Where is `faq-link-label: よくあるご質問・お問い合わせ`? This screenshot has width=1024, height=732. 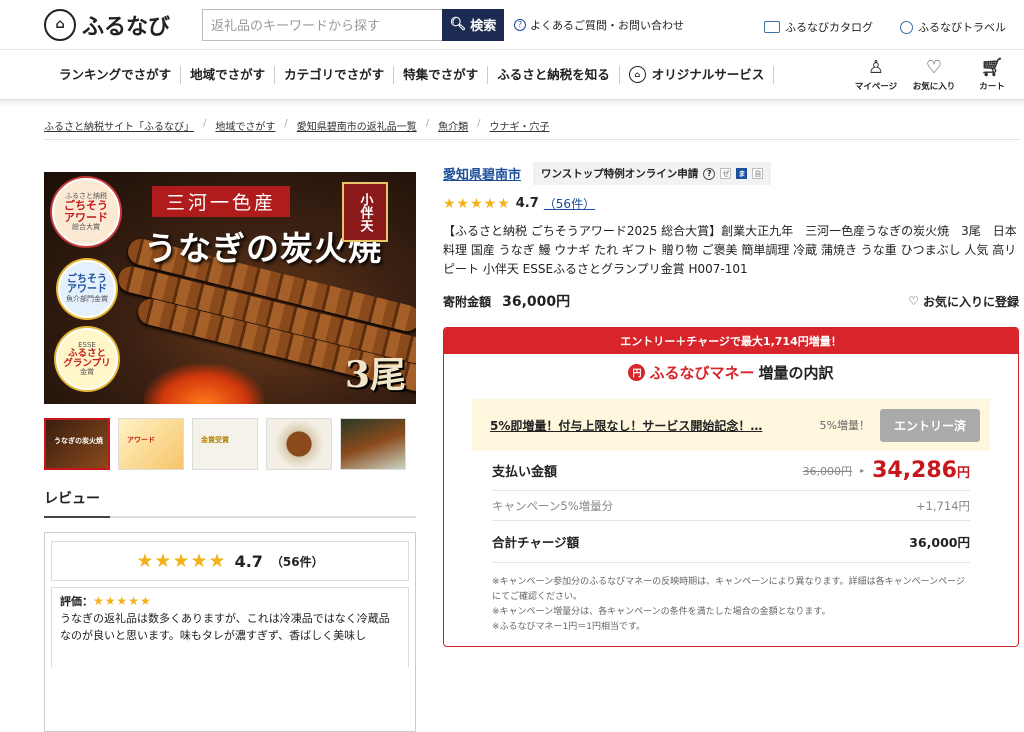
faq-link-label: よくあるご質問・お問い合わせ is located at coordinates (607, 25).